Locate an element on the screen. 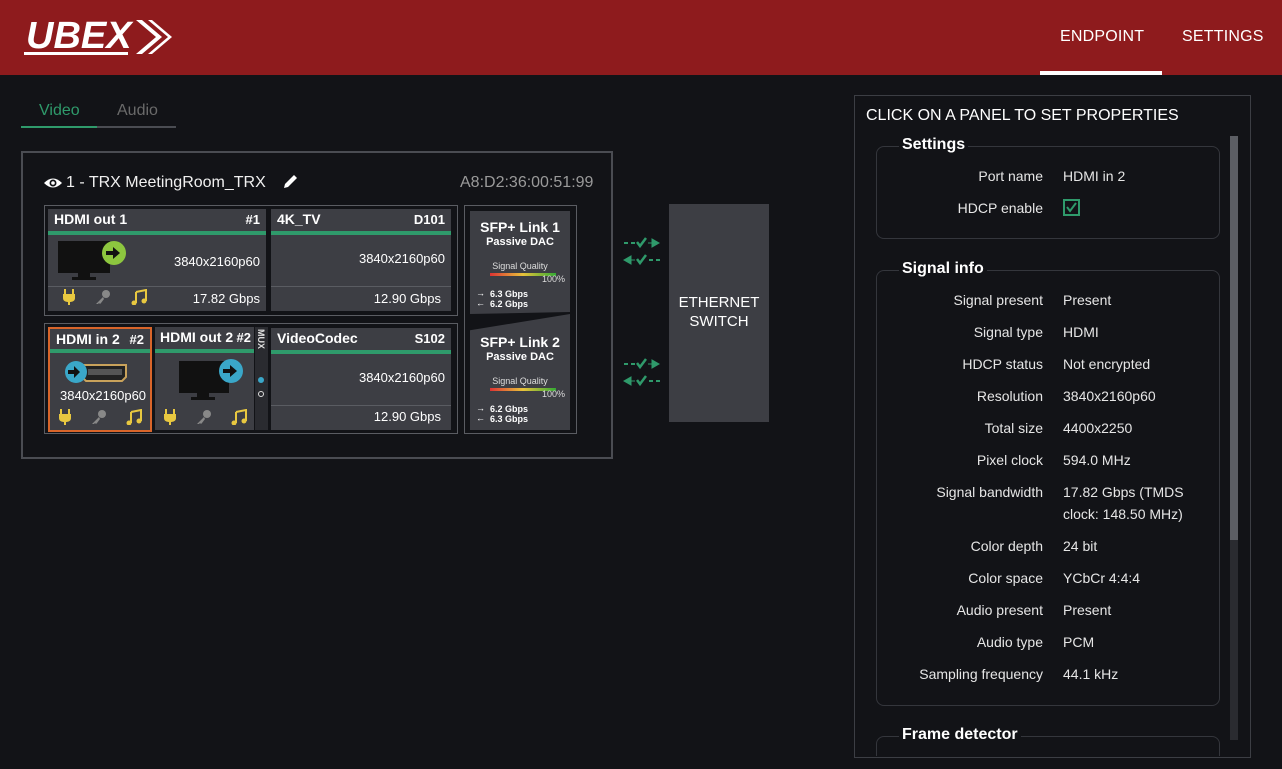  panel-title: VideoCodec is located at coordinates (317, 338).